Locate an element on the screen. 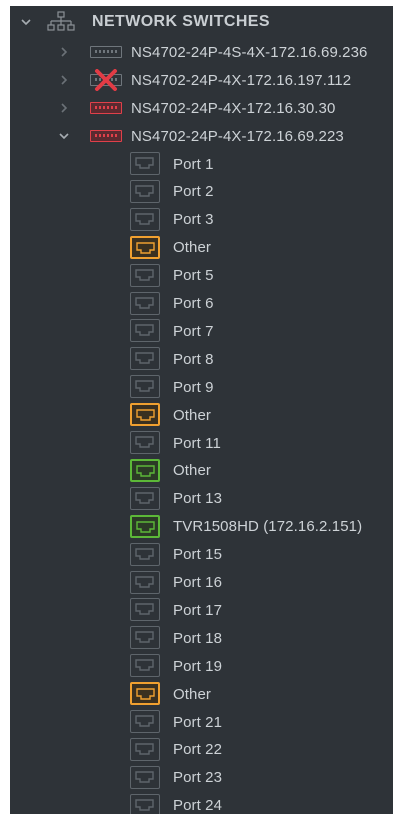 This screenshot has width=395, height=814. port-row: Port 18 is located at coordinates (201, 638).